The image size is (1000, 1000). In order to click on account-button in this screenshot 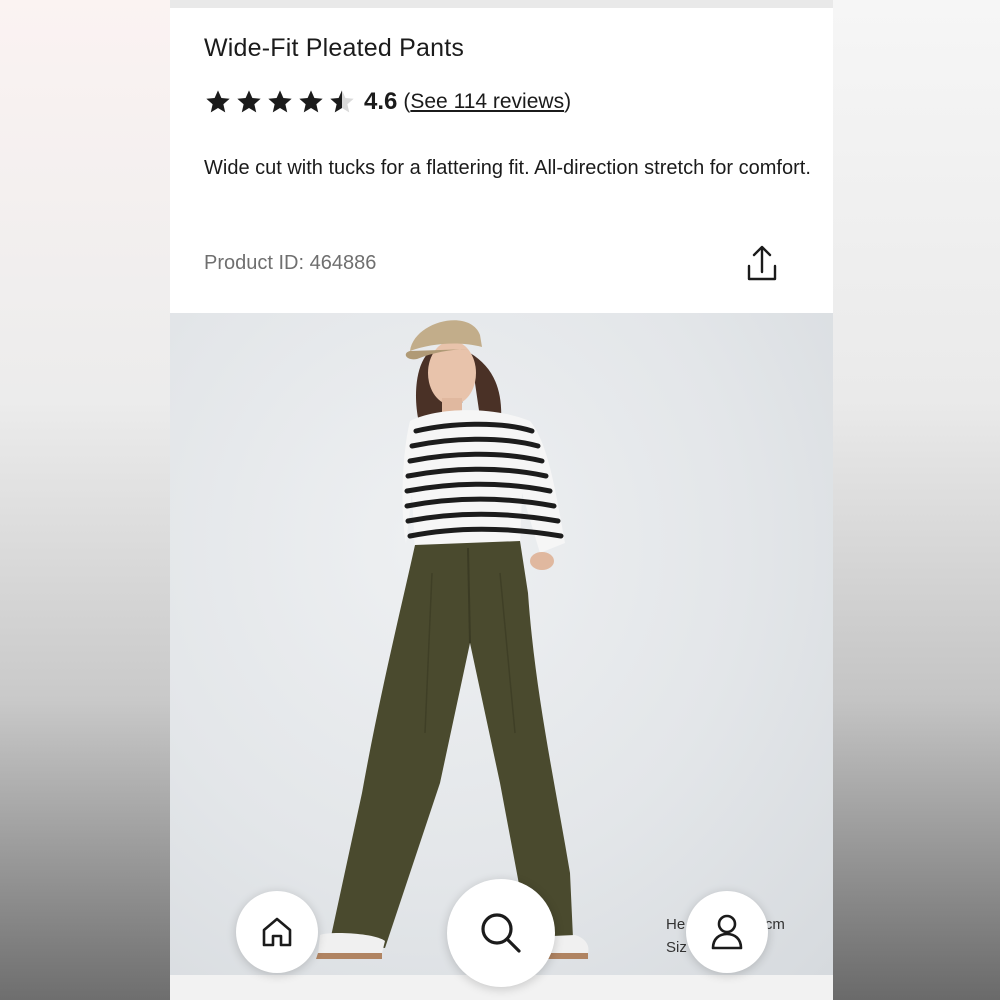, I will do `click(727, 932)`.